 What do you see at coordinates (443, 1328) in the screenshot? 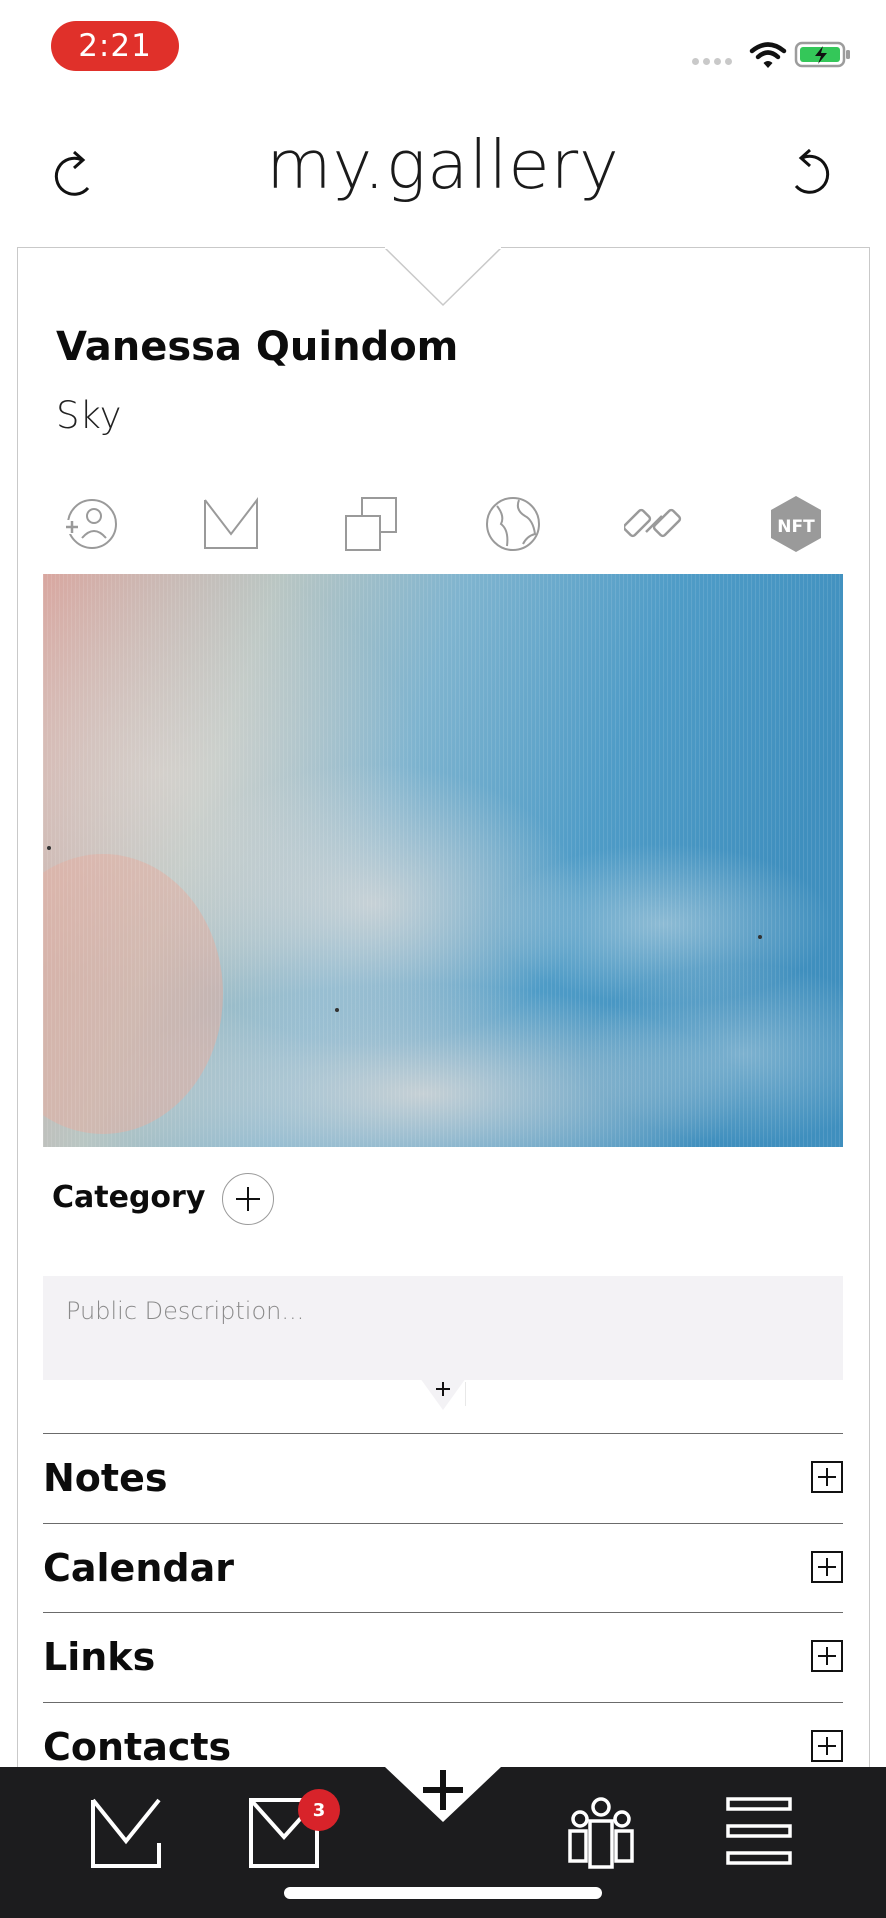
I see `public-description-field` at bounding box center [443, 1328].